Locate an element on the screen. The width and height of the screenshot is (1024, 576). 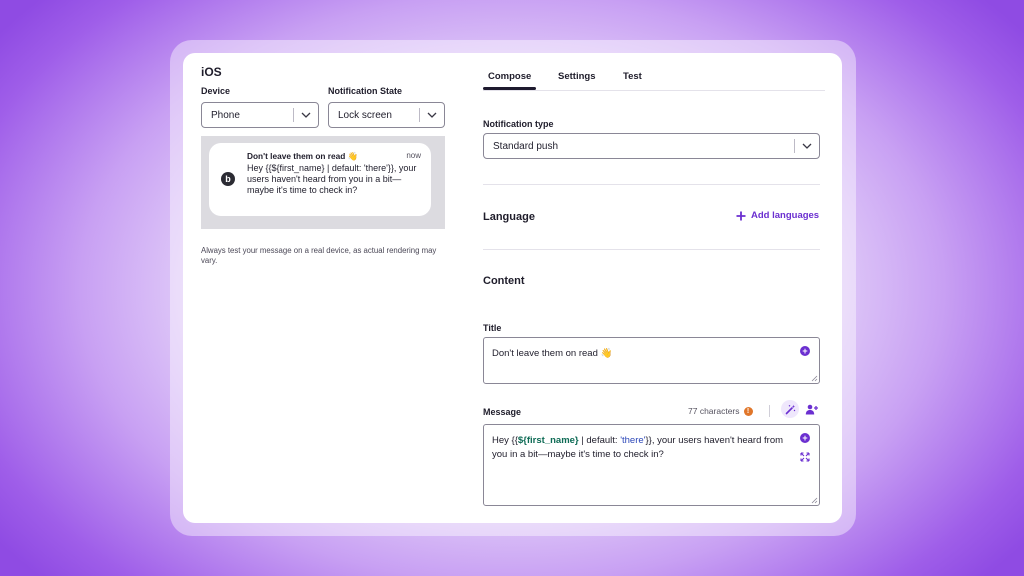
editor-tabs is located at coordinates (654, 72).